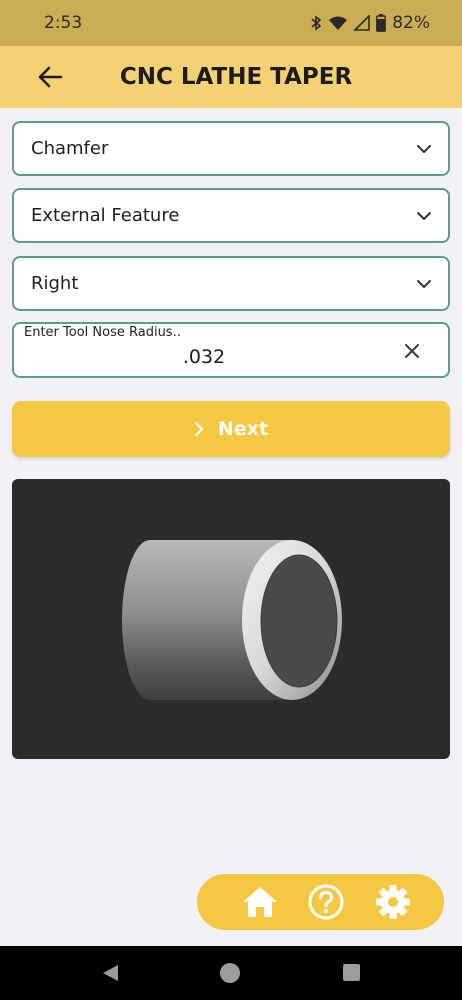 Image resolution: width=462 pixels, height=1000 pixels. I want to click on operation-select-value: Chamfer, so click(70, 148).